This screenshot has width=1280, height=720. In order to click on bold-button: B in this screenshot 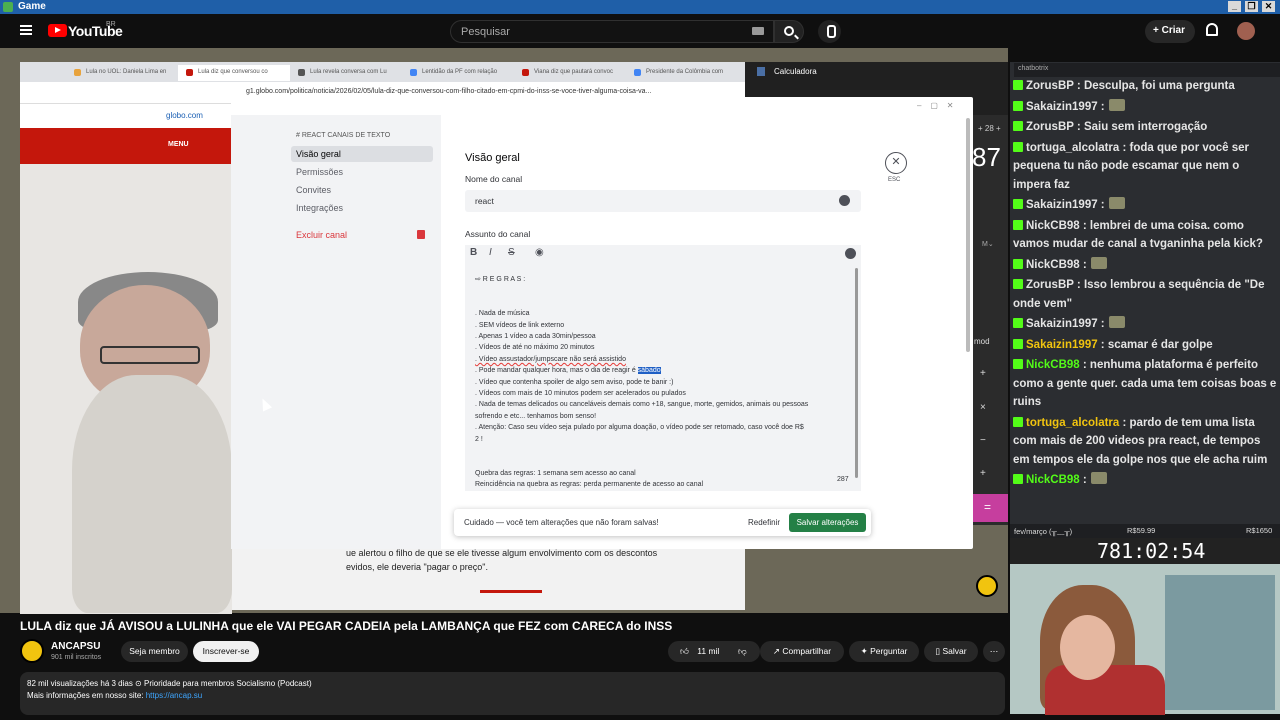, I will do `click(473, 252)`.